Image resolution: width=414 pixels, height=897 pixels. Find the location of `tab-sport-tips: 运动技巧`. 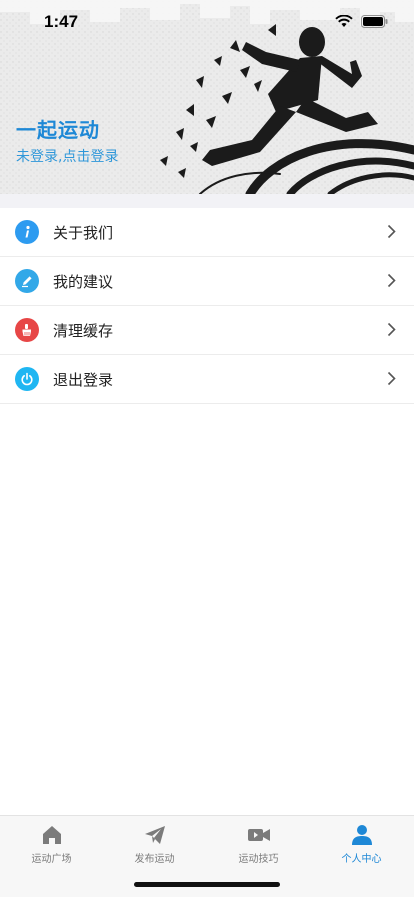

tab-sport-tips: 运动技巧 is located at coordinates (258, 844).